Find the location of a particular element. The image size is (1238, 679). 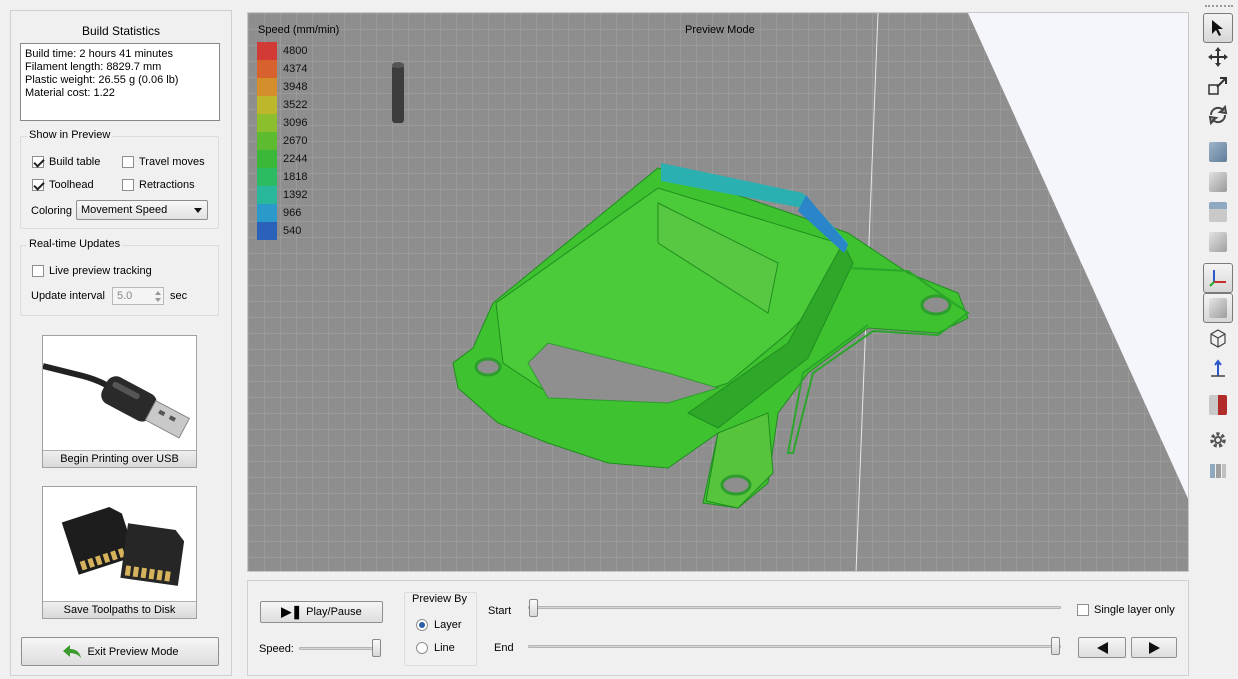

scale-icon is located at coordinates (1217, 86).